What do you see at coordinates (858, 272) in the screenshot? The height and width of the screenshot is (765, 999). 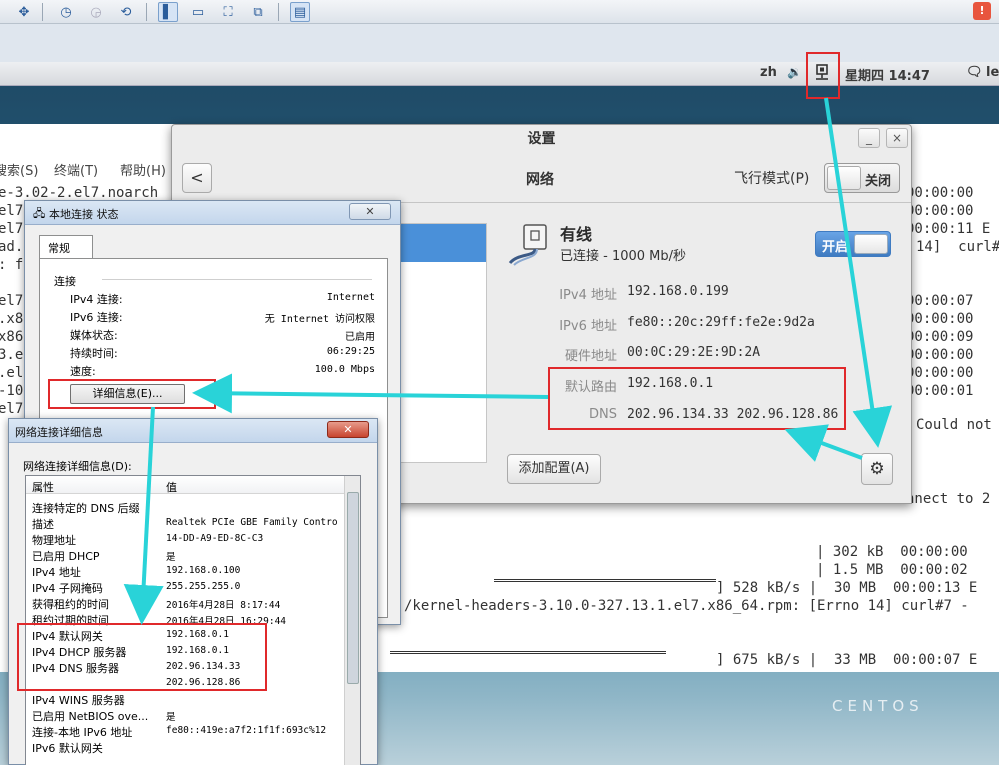 I see `arrow-to-gear` at bounding box center [858, 272].